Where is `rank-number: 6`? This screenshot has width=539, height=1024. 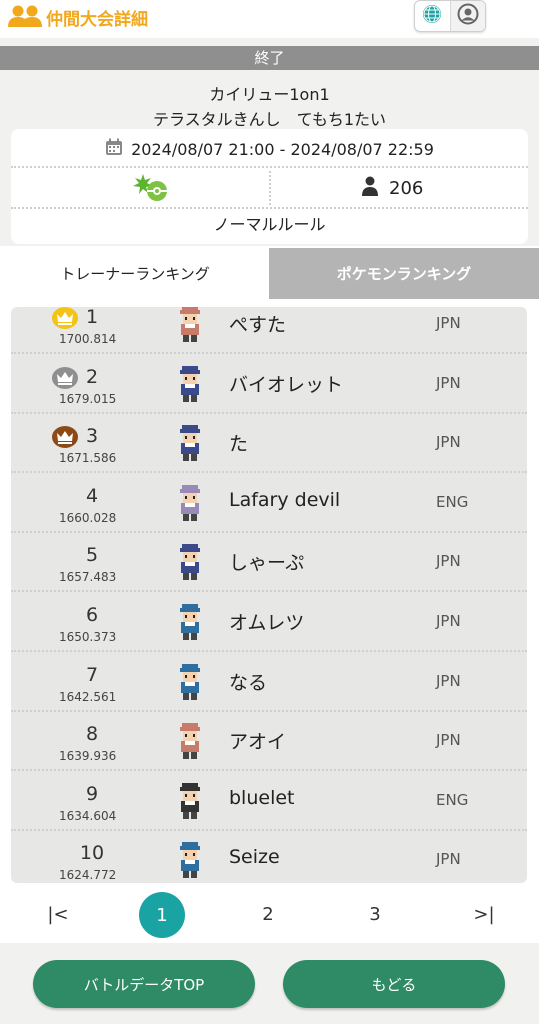 rank-number: 6 is located at coordinates (92, 615).